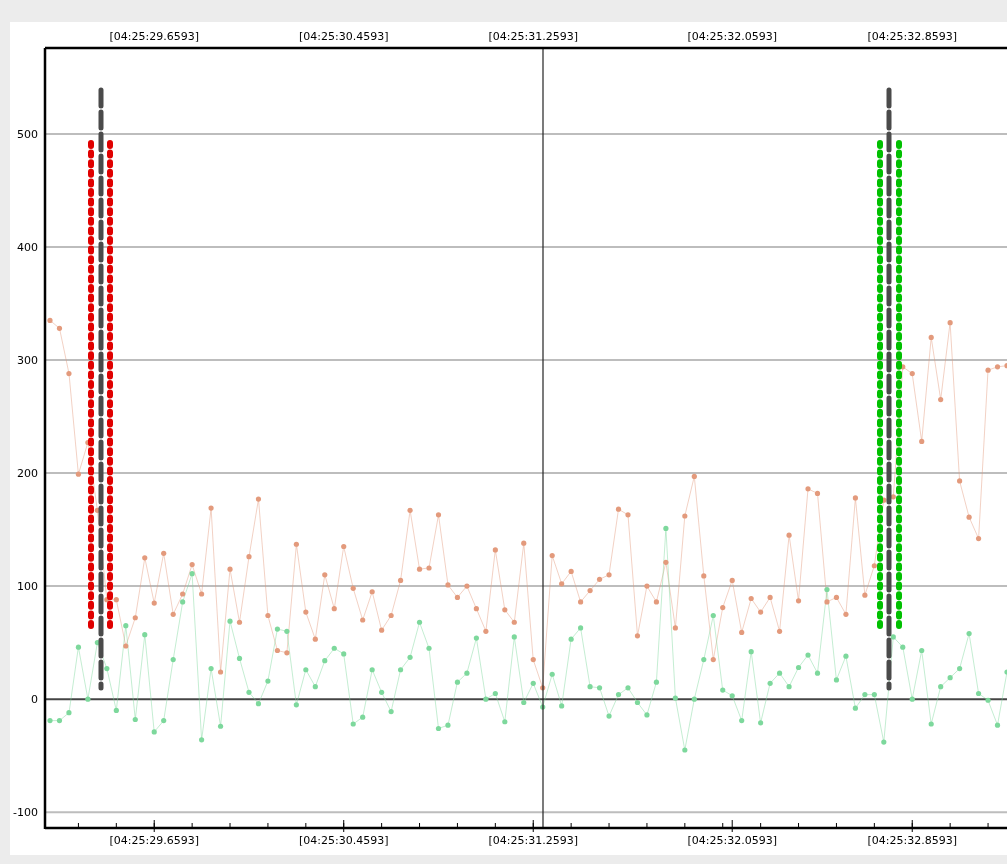 This screenshot has height=864, width=1007. Describe the element at coordinates (27, 587) in the screenshot. I see `y-axis-label: 100` at that location.